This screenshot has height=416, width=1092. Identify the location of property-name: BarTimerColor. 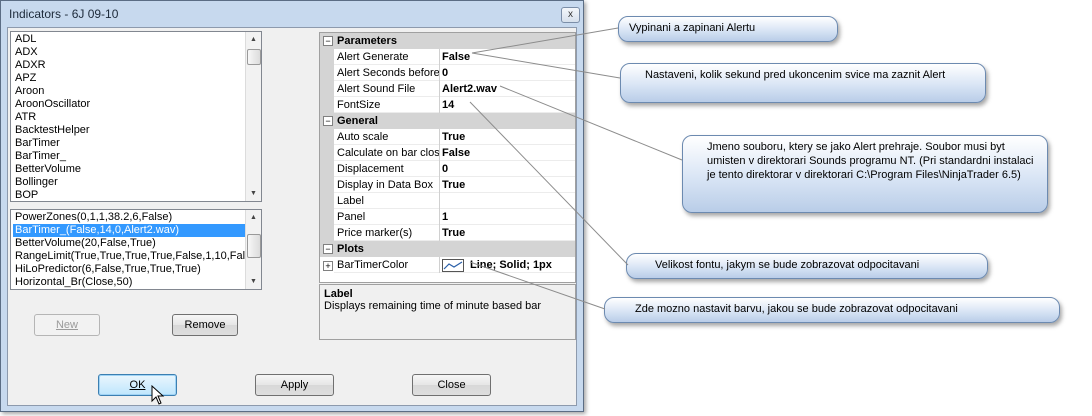
(387, 265).